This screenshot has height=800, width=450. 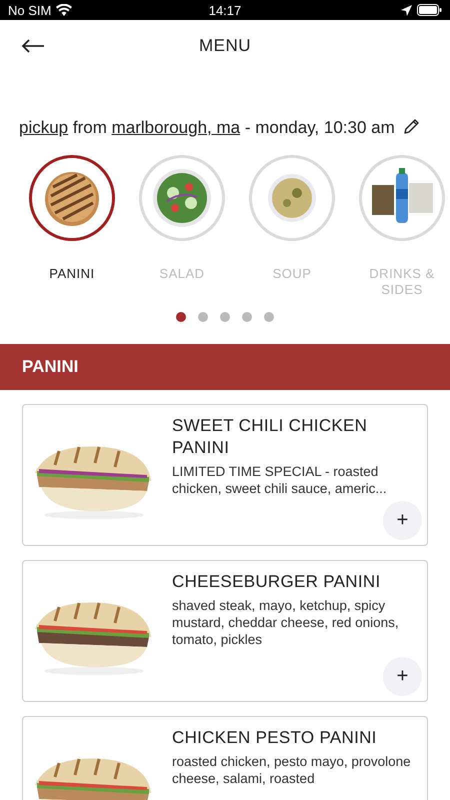 I want to click on item-name: CHICKEN PESTO PANINI, so click(x=275, y=738).